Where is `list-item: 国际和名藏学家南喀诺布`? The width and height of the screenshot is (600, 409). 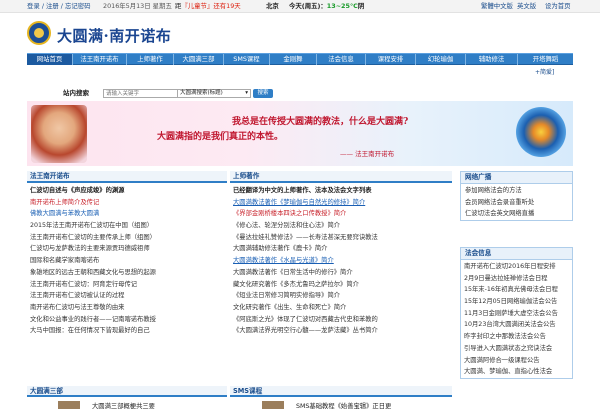
list-item: 国际和名藏学家南喀诺布 is located at coordinates (127, 261).